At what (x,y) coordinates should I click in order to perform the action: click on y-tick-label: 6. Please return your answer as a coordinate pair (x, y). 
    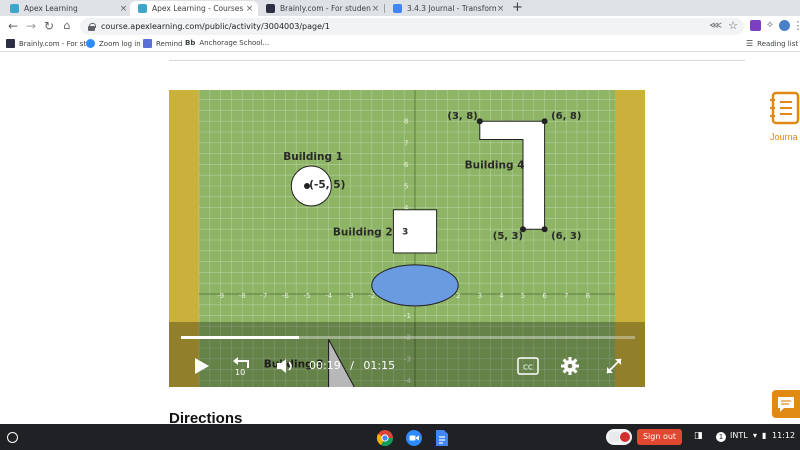
    Looking at the image, I should click on (406, 165).